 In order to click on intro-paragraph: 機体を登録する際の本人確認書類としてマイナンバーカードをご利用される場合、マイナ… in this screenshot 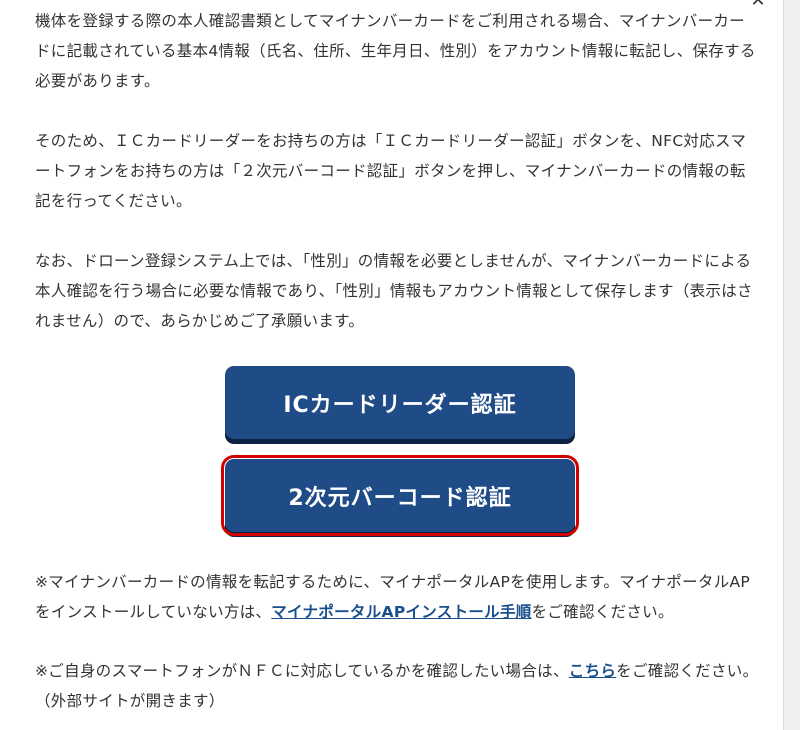, I will do `click(395, 51)`.